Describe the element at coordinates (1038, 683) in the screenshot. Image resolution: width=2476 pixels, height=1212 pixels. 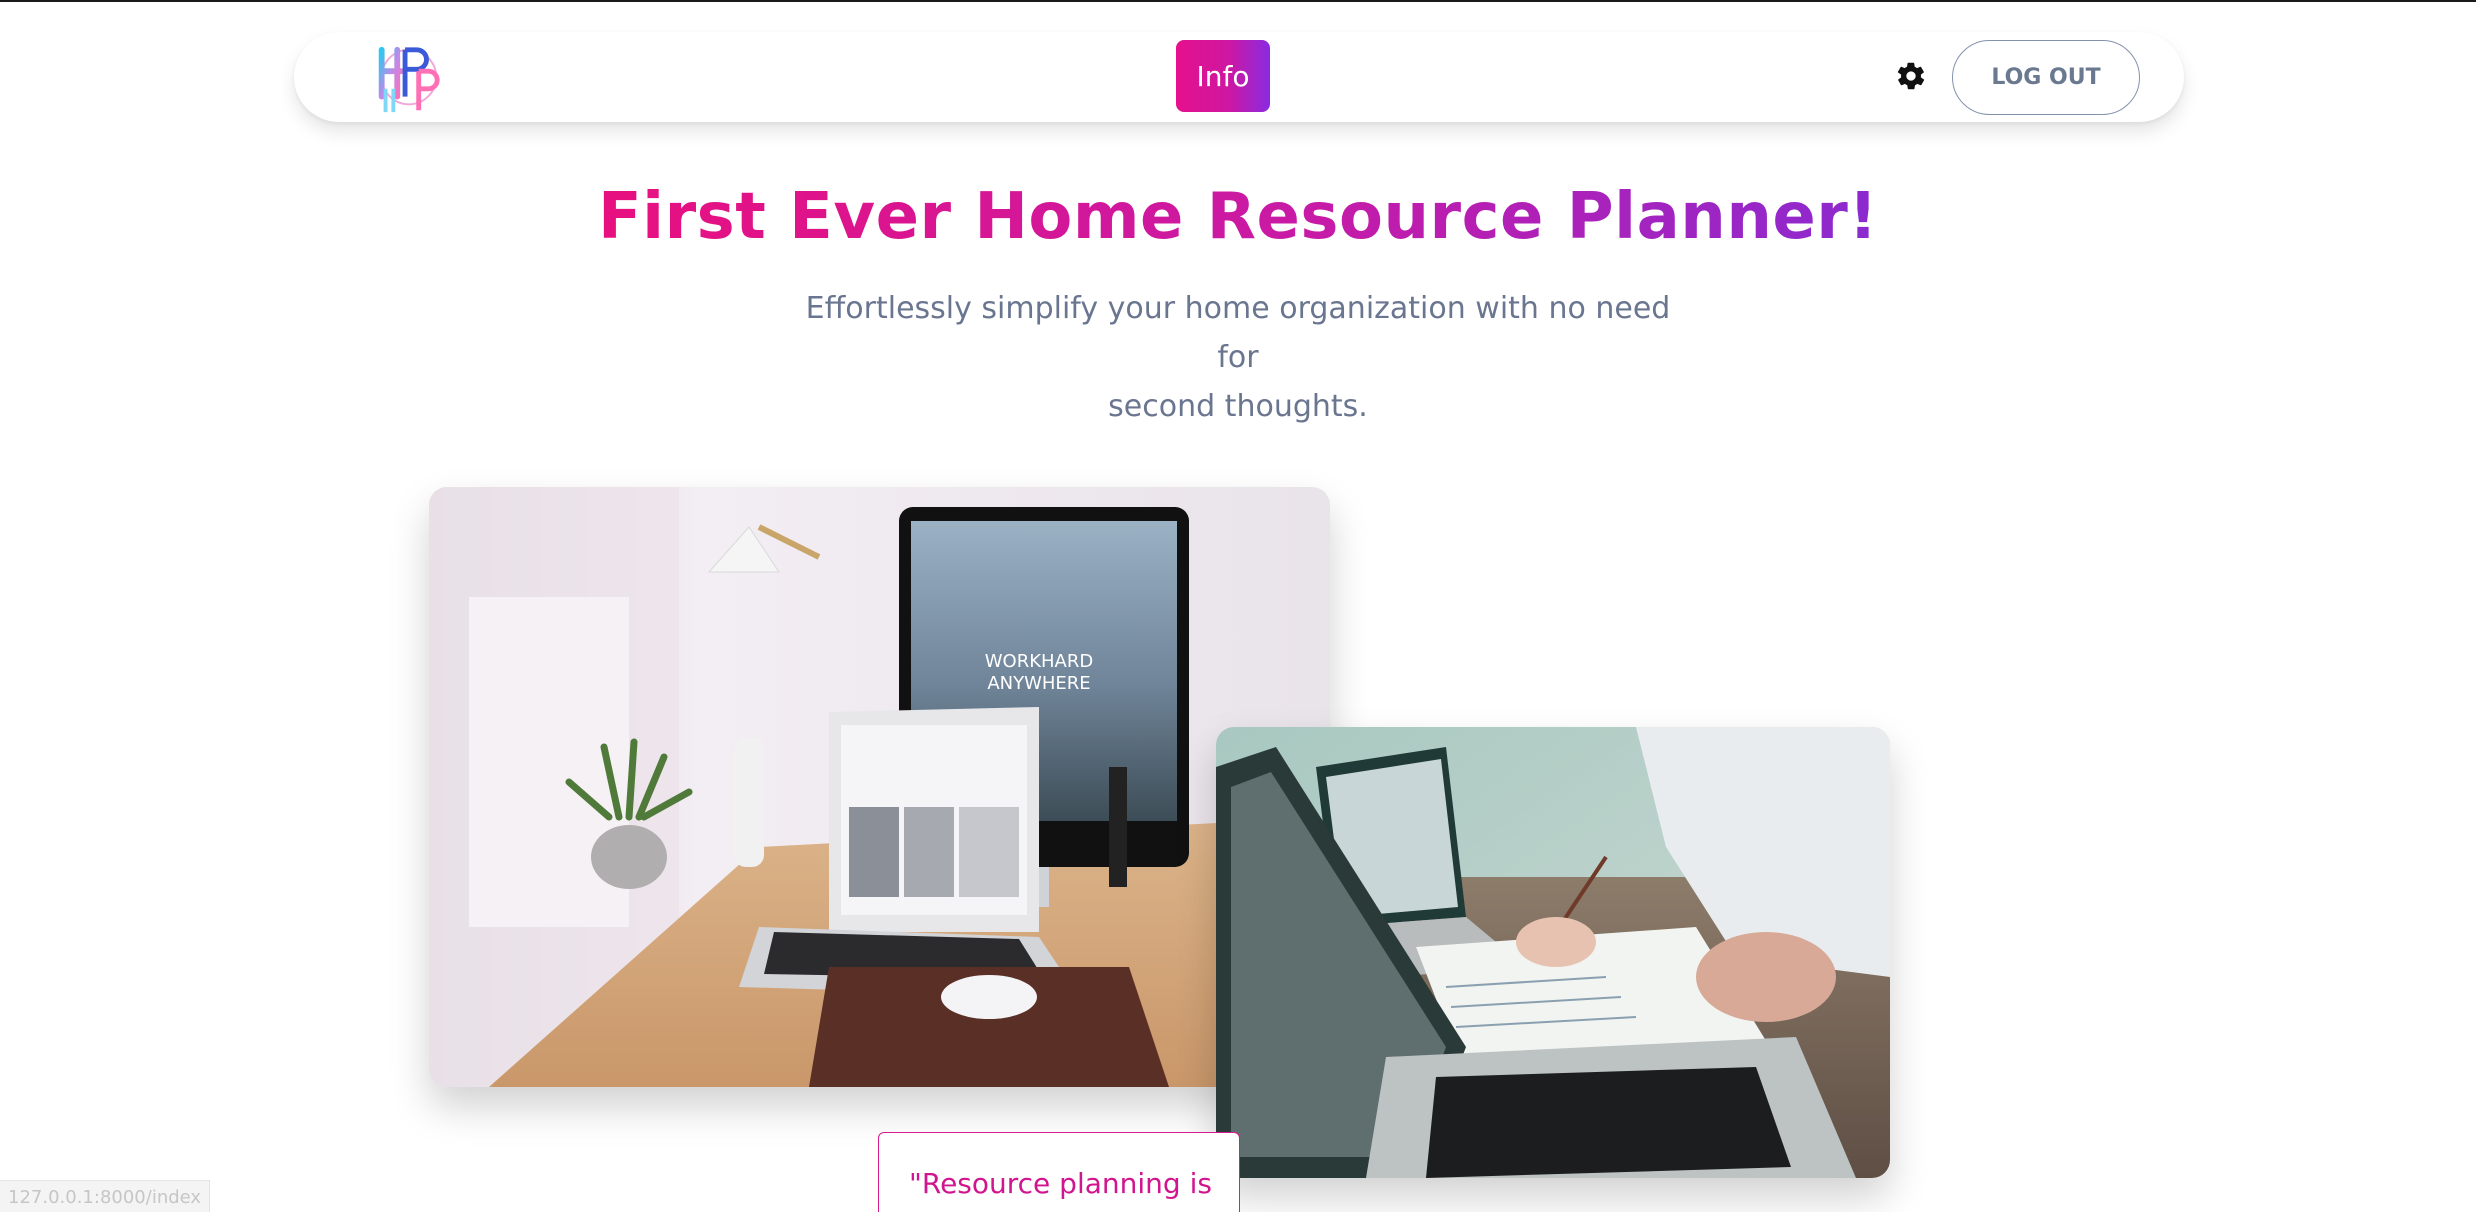
I see `desk-screen-text-2: ANYWHERE` at that location.